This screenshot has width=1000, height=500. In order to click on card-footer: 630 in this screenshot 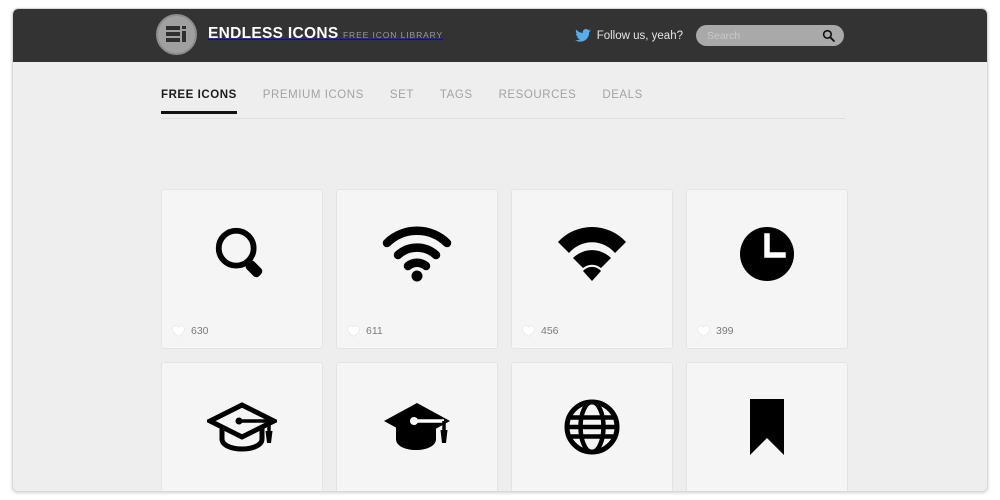, I will do `click(190, 331)`.